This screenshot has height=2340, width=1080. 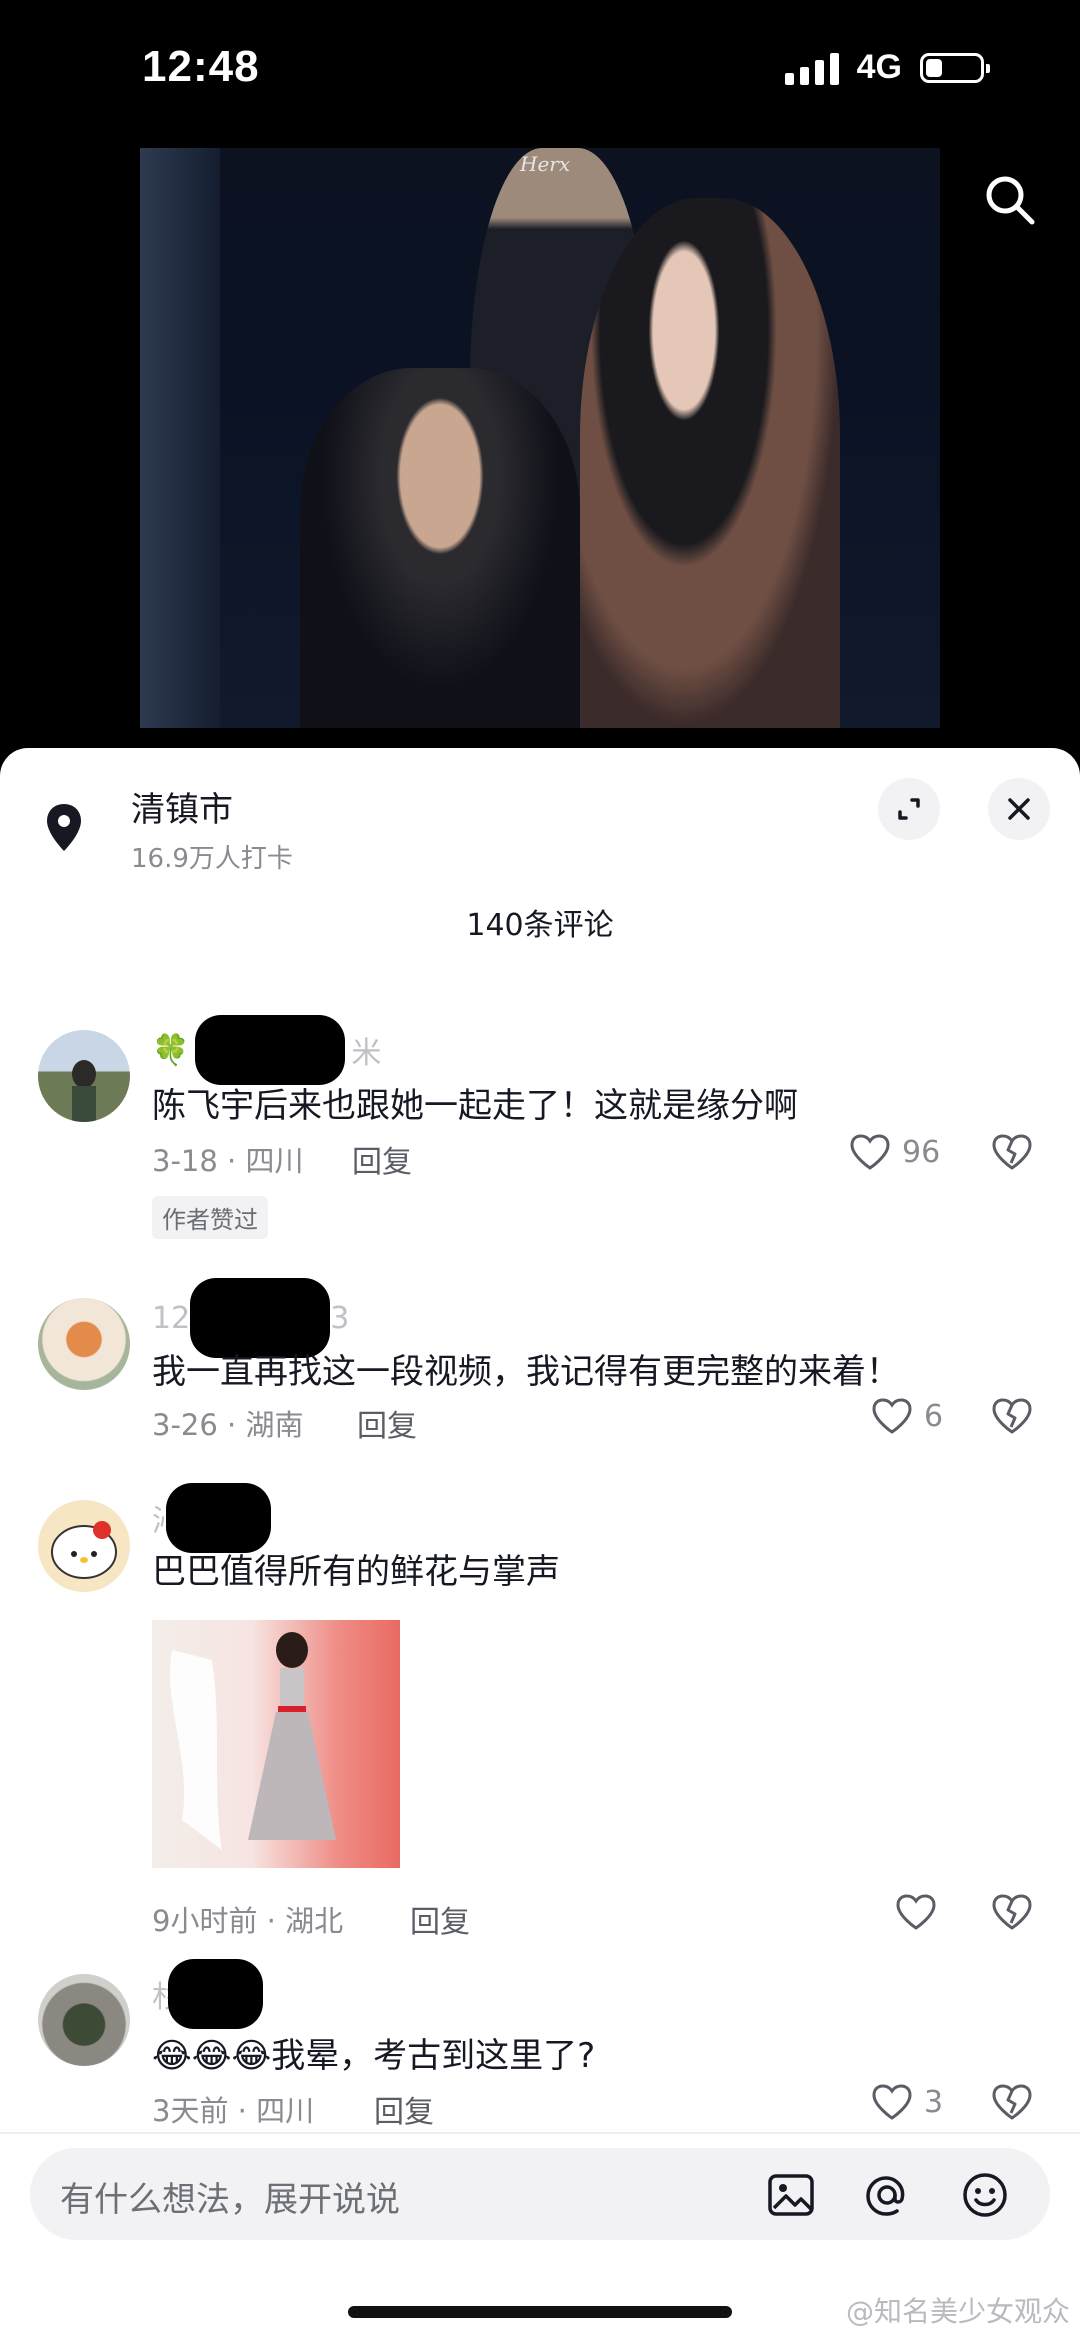 I want to click on close-icon, so click(x=1019, y=809).